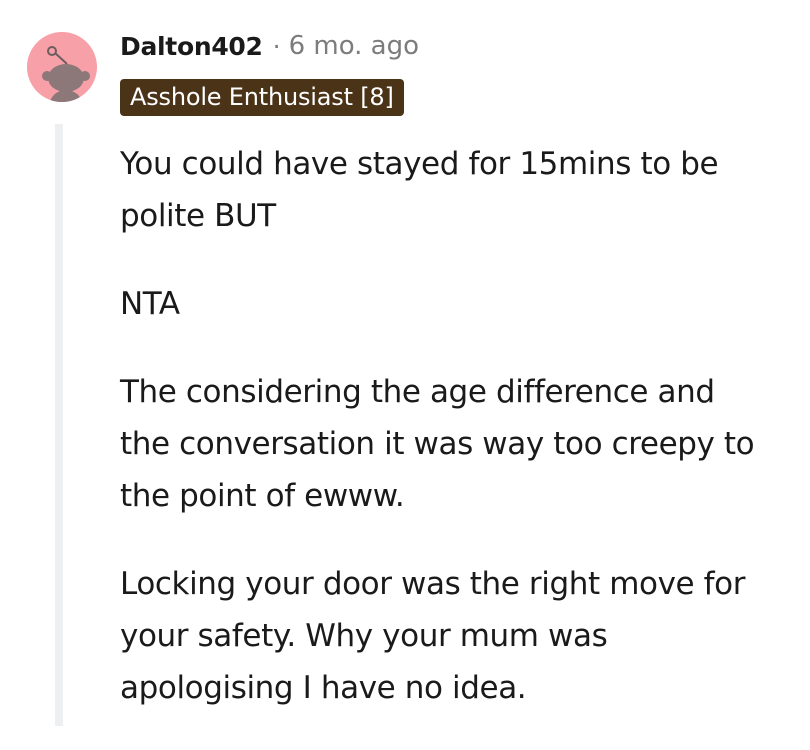 Image resolution: width=810 pixels, height=750 pixels. I want to click on comment-text-line: polite BUT, so click(198, 216).